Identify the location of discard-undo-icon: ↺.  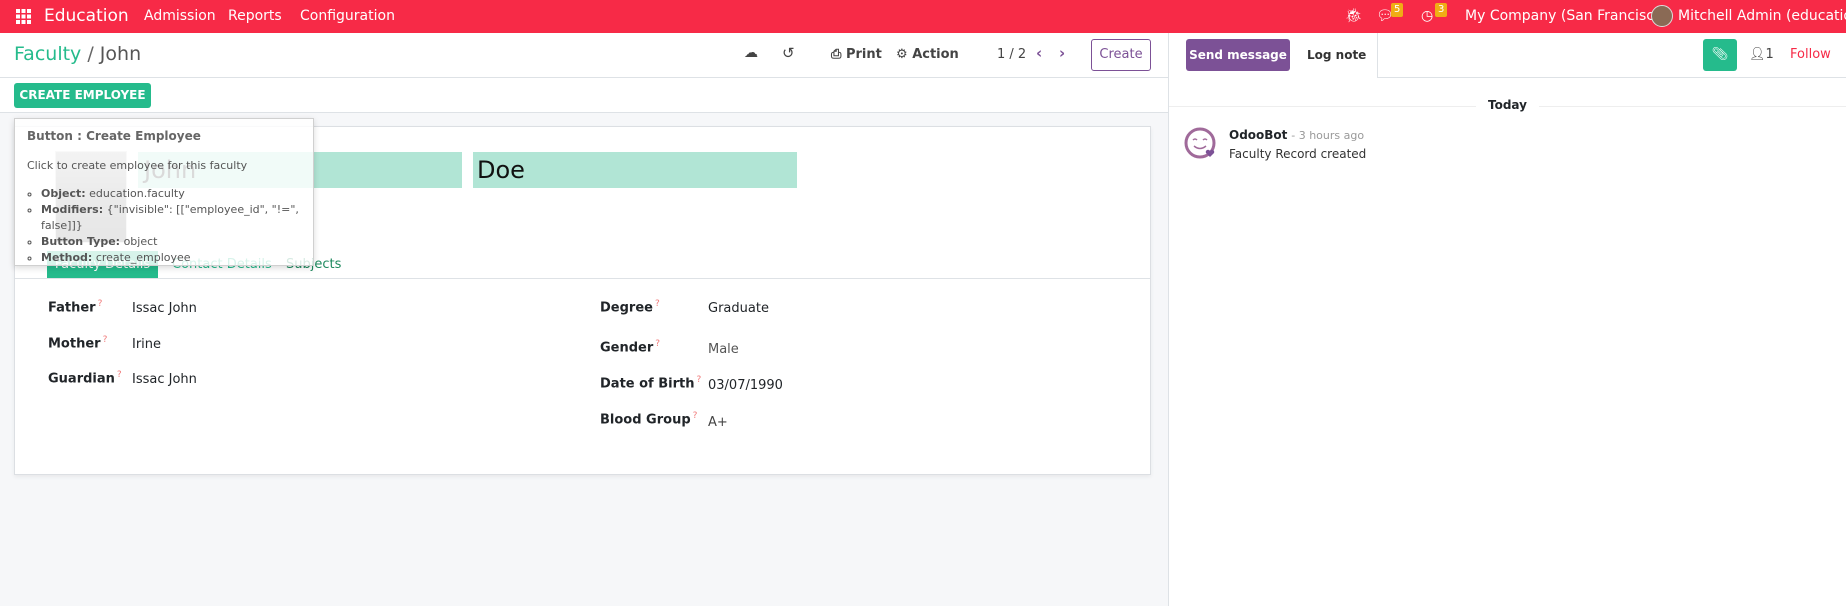
(788, 53).